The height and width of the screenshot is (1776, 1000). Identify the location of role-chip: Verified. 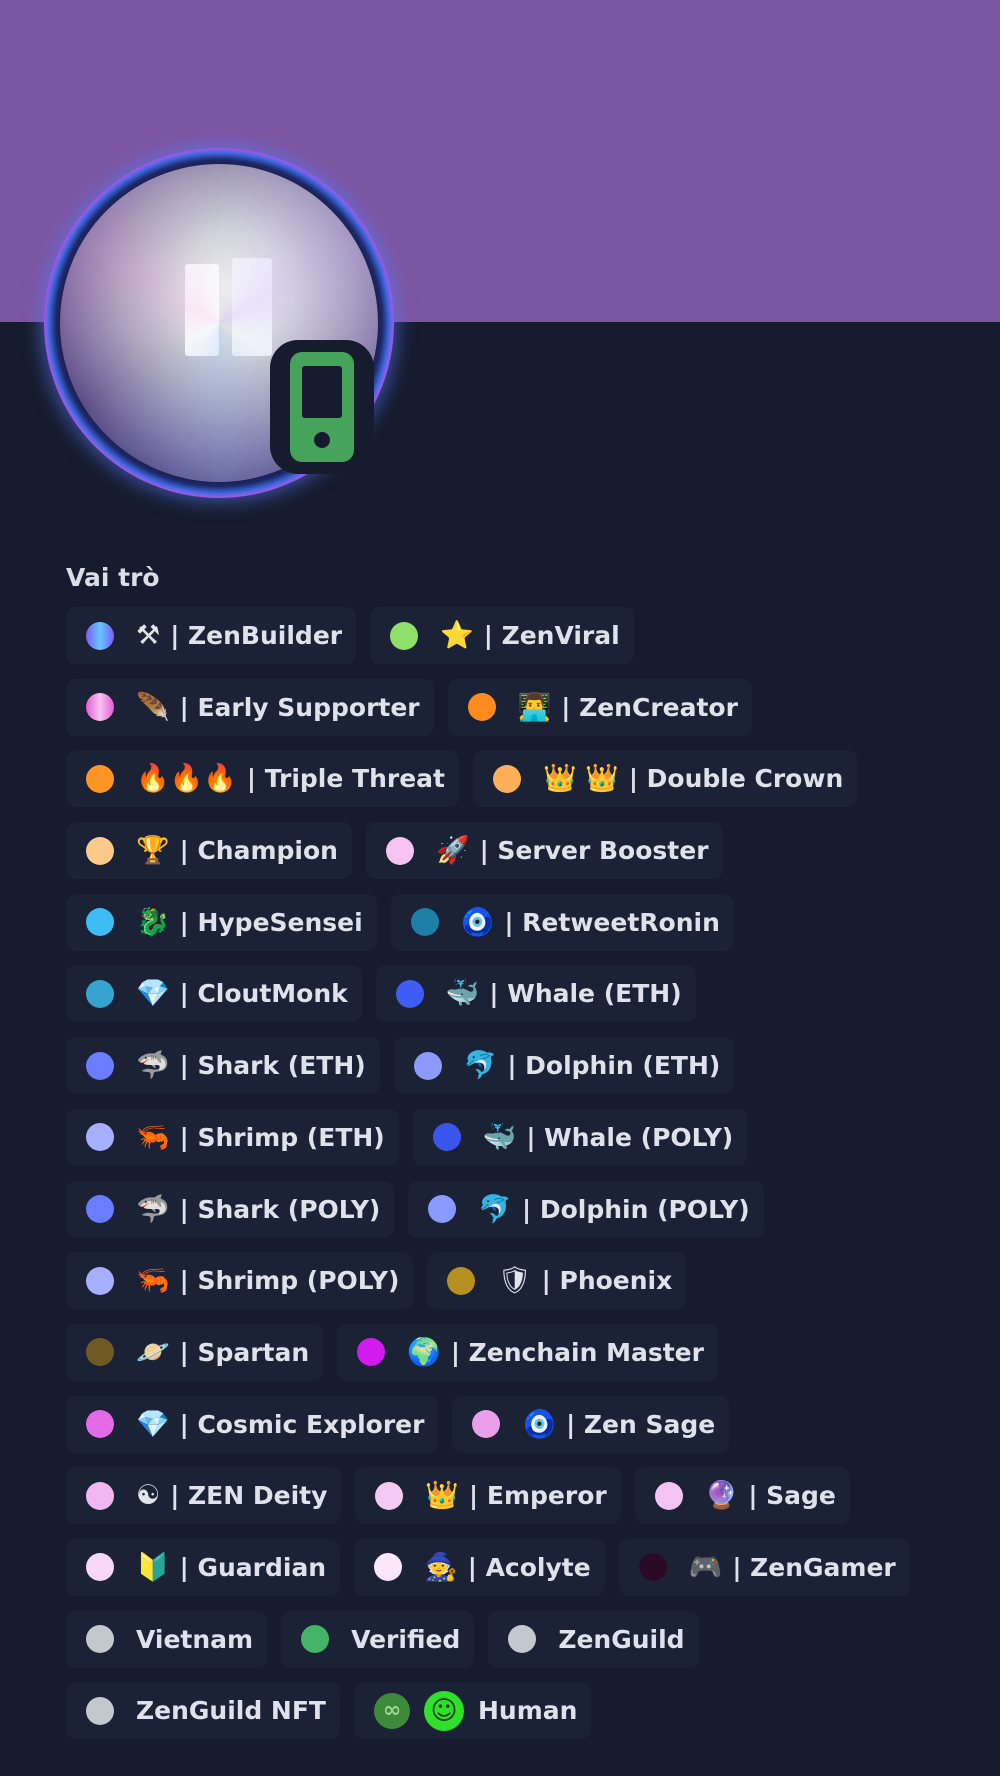
(378, 1639).